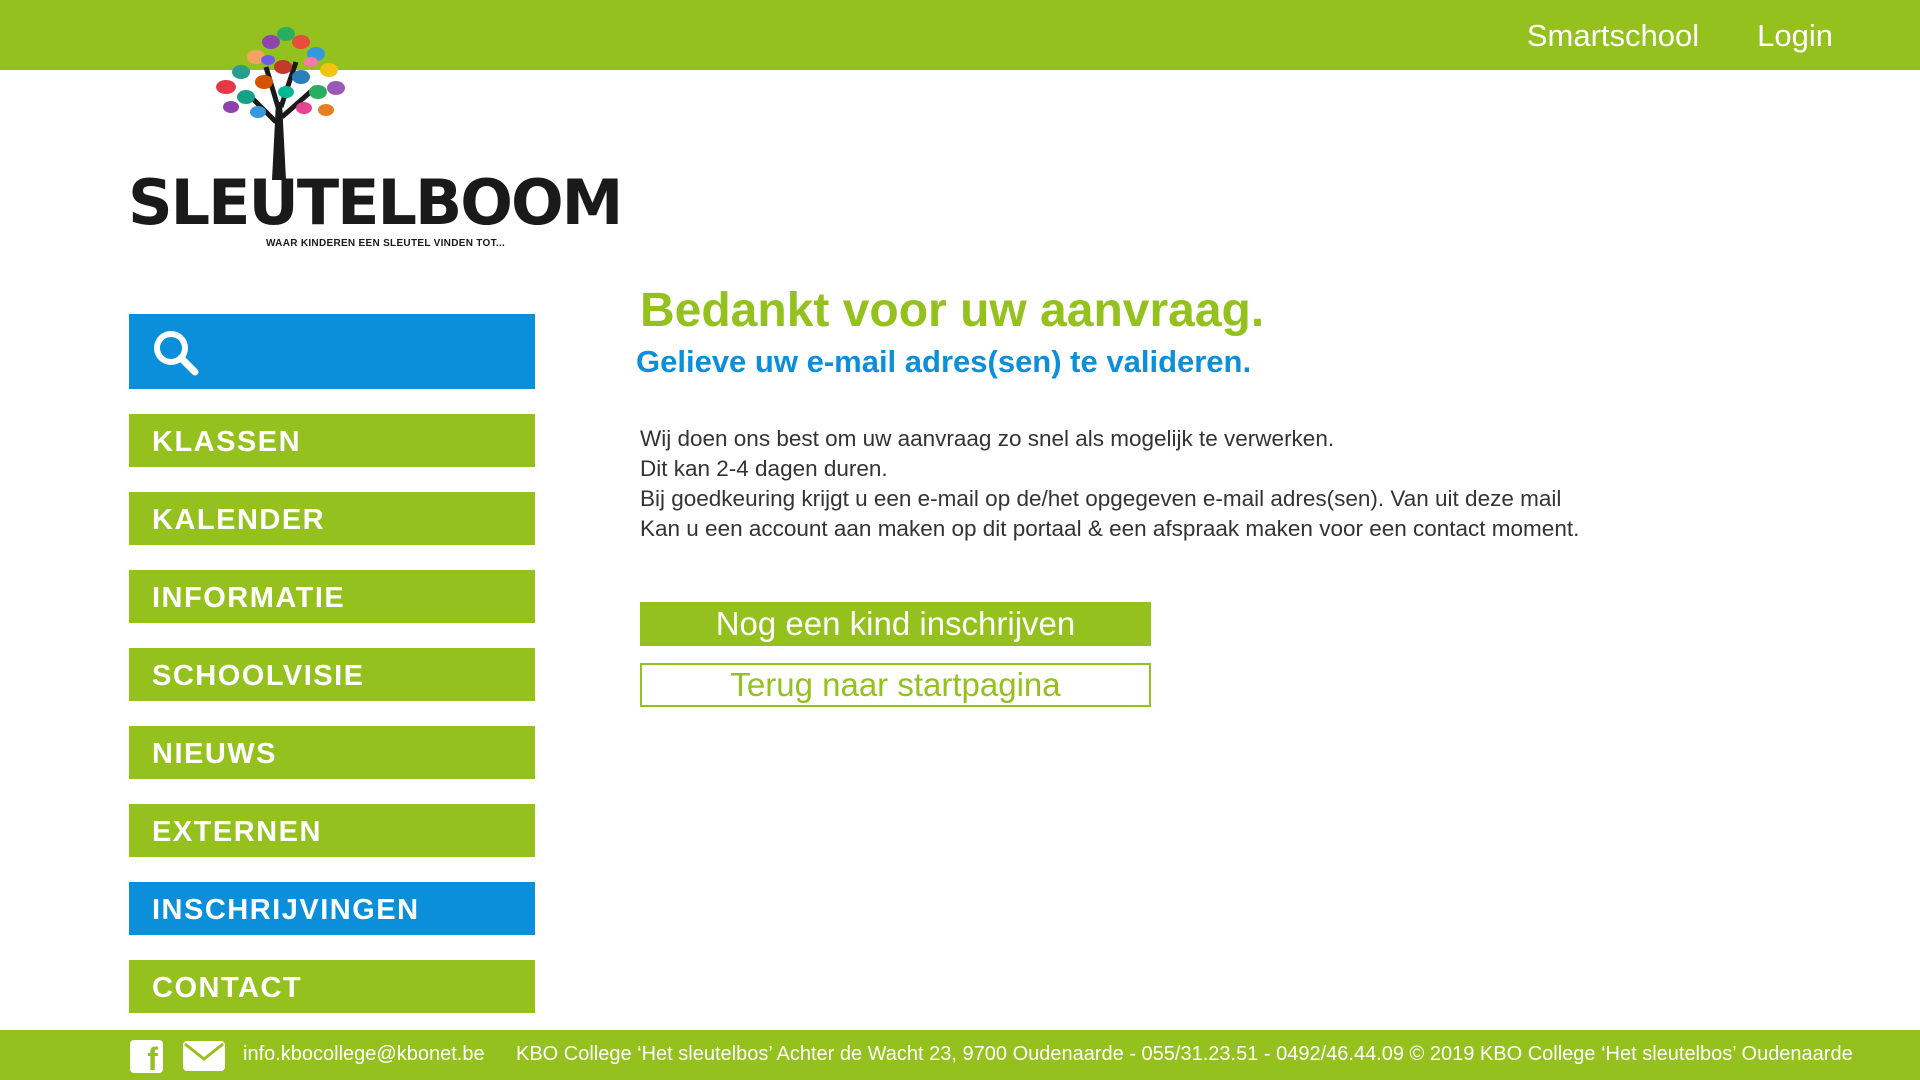 This screenshot has width=1920, height=1080. Describe the element at coordinates (1613, 36) in the screenshot. I see `smartschool-link: Smartschool` at that location.